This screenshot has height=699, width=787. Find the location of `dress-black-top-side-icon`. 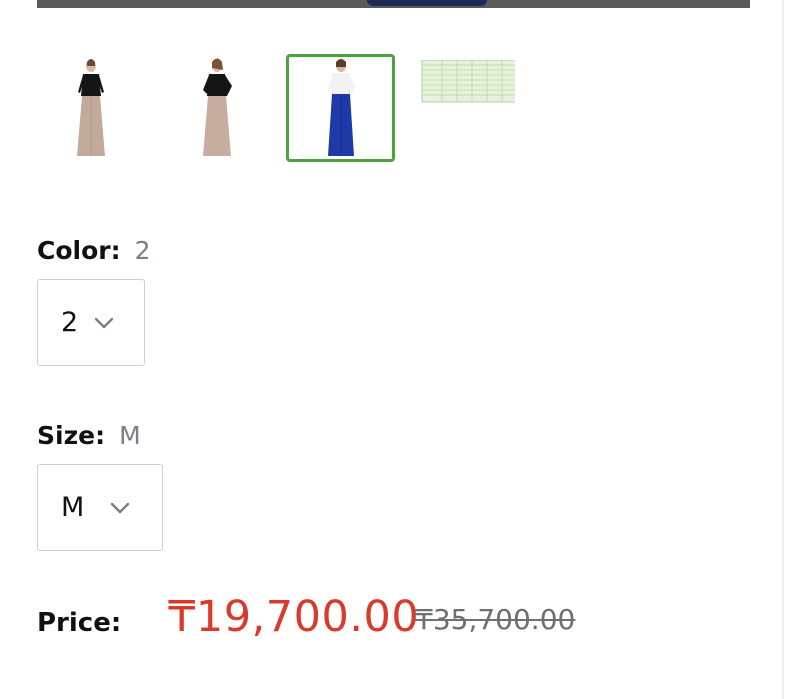

dress-black-top-side-icon is located at coordinates (217, 107).